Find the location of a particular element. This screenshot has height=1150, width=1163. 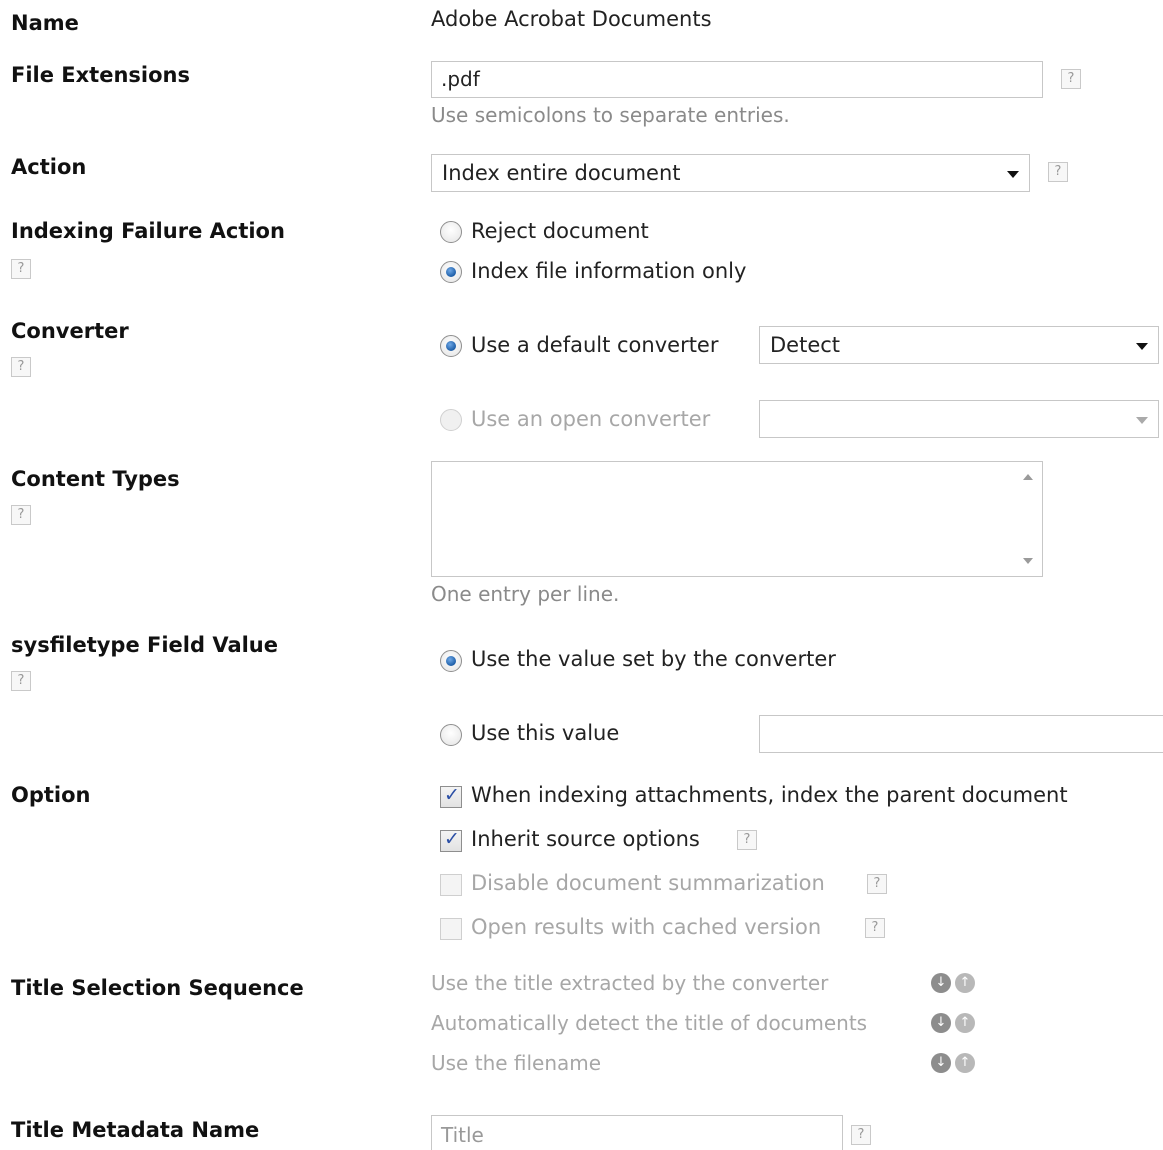

inherit-options-help-icon: ? is located at coordinates (747, 840).